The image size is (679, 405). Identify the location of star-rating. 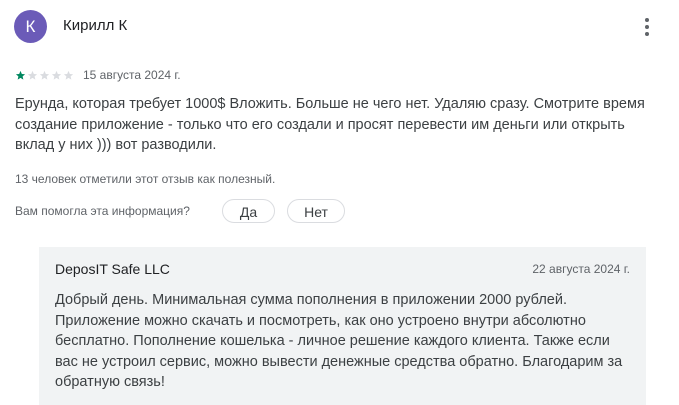
(44, 75).